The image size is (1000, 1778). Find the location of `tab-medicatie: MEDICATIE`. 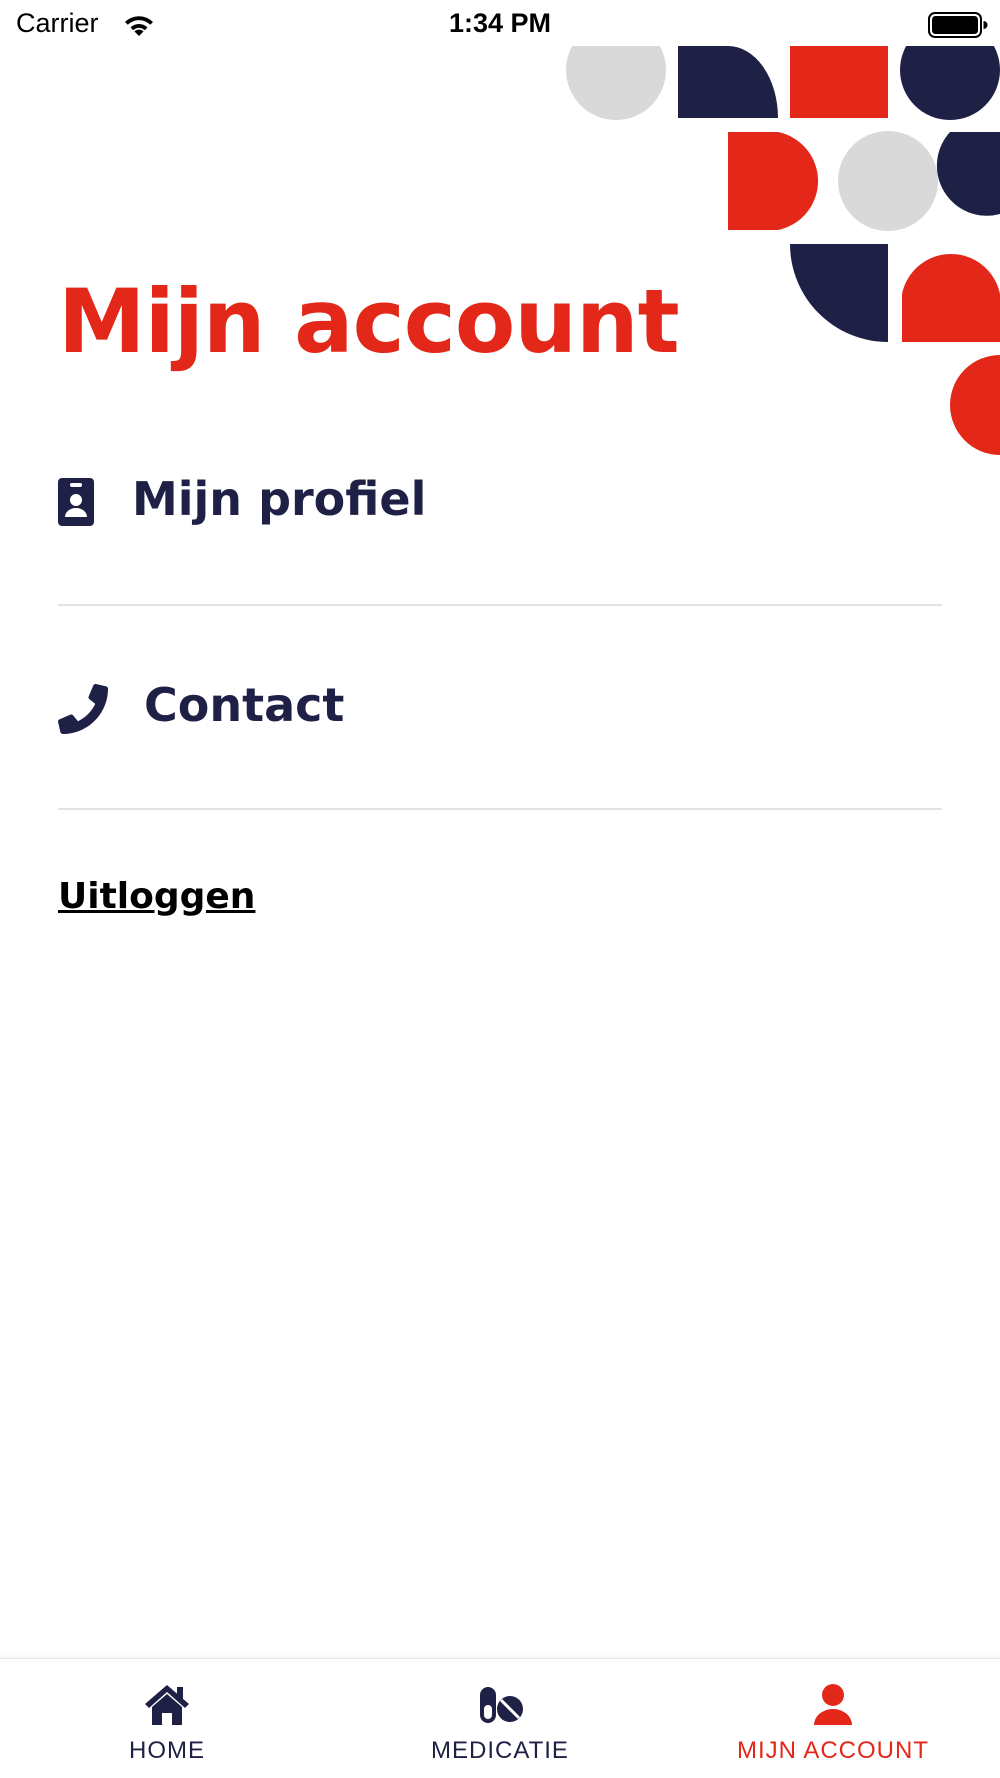

tab-medicatie: MEDICATIE is located at coordinates (500, 1718).